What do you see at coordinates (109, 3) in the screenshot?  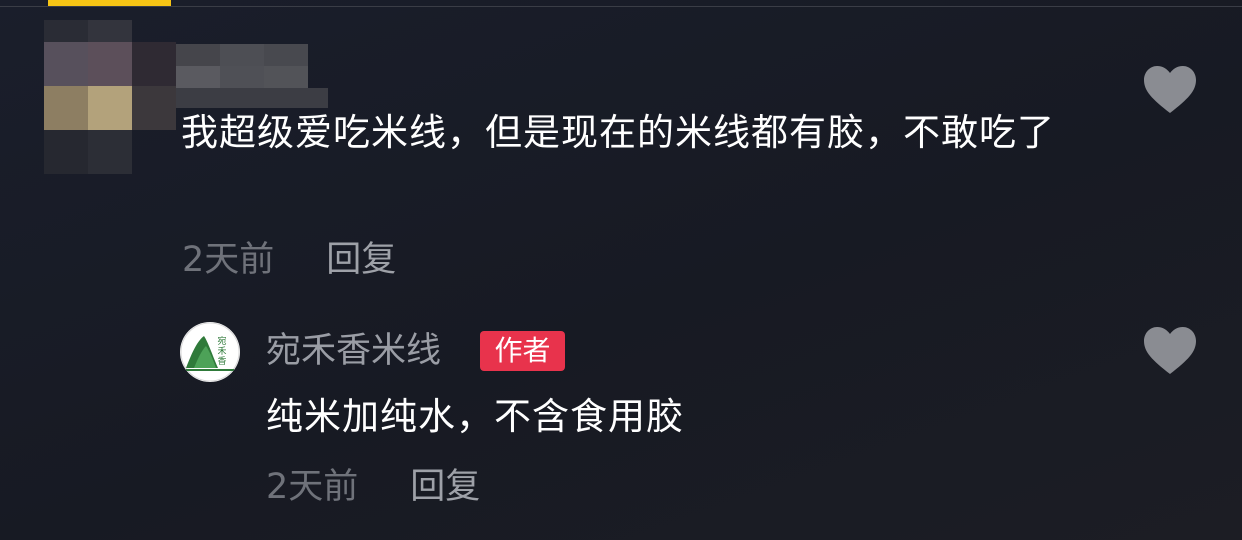 I see `active-tab-indicator` at bounding box center [109, 3].